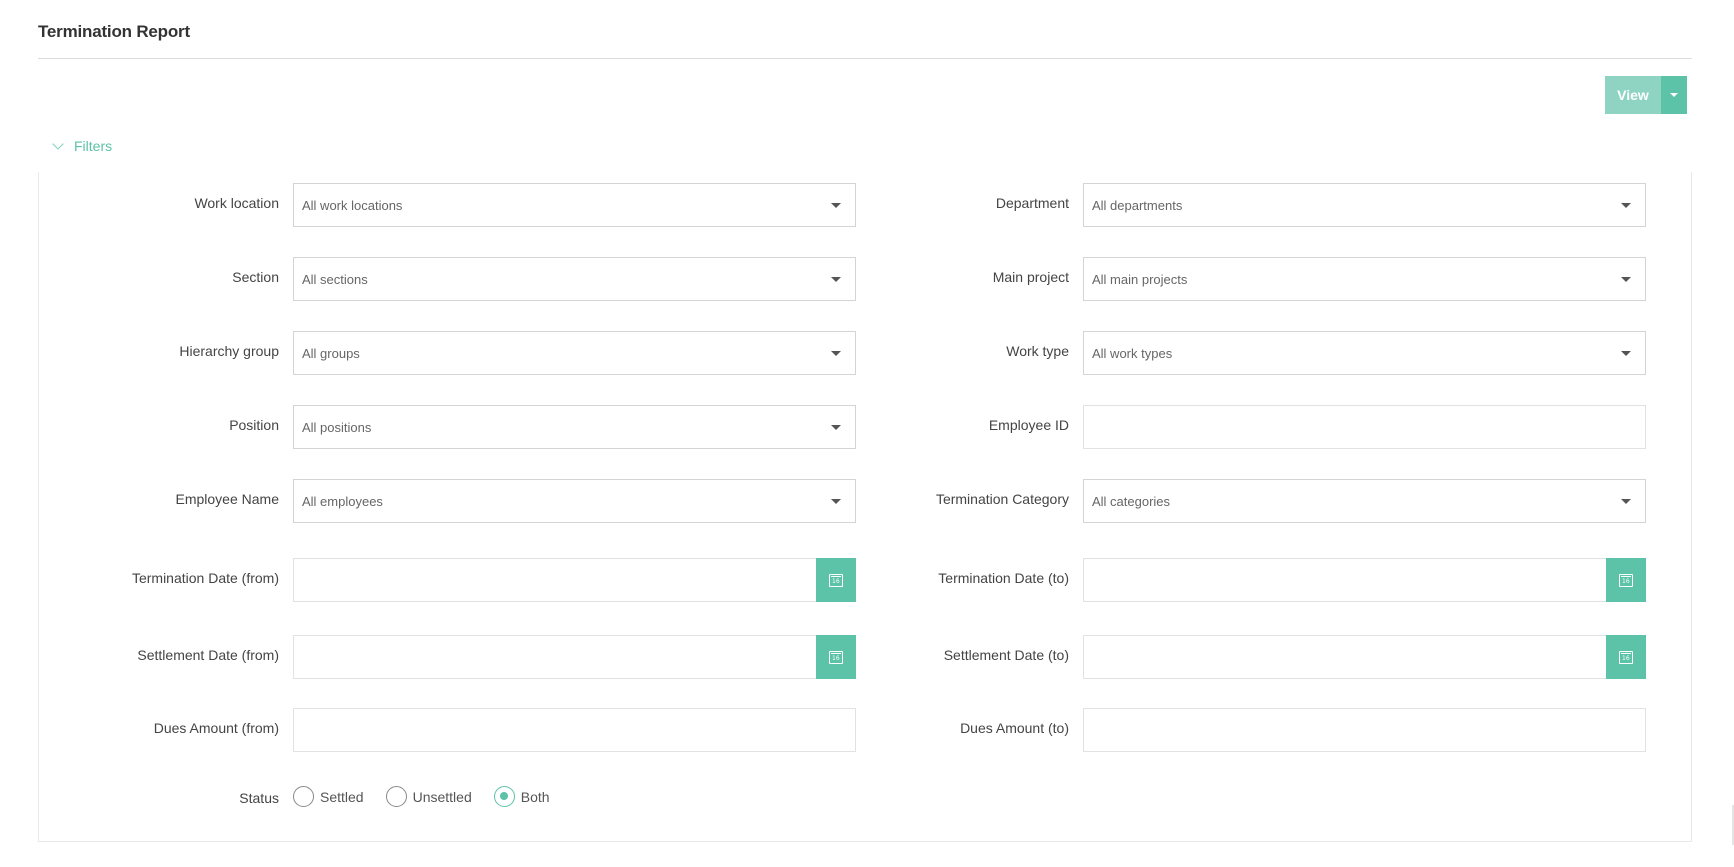 The image size is (1734, 867). What do you see at coordinates (1140, 279) in the screenshot?
I see `main-project-value: All main projects` at bounding box center [1140, 279].